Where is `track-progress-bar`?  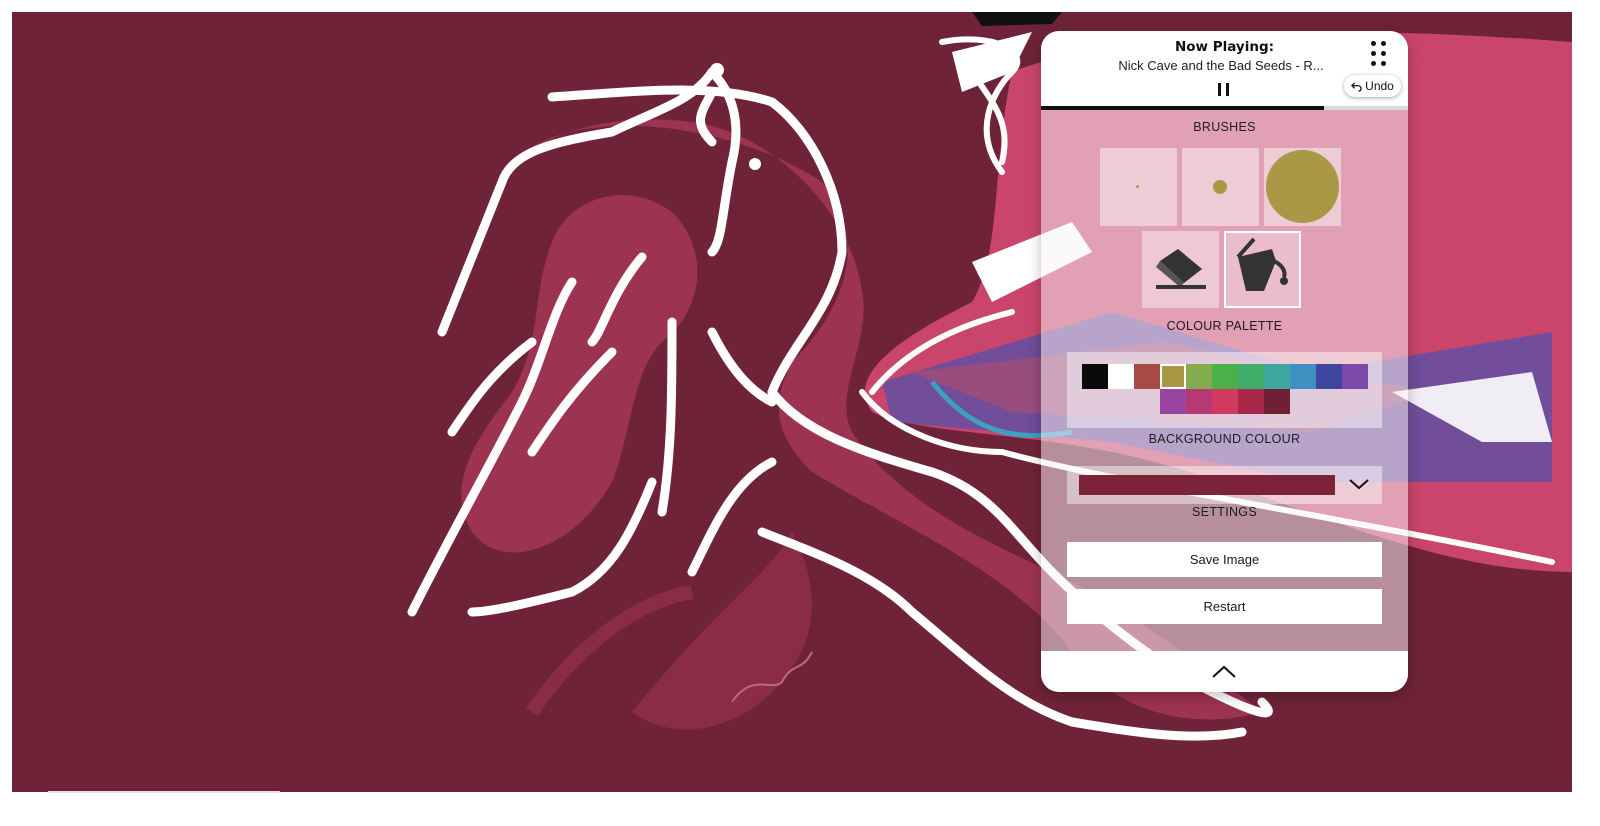
track-progress-bar is located at coordinates (1224, 108).